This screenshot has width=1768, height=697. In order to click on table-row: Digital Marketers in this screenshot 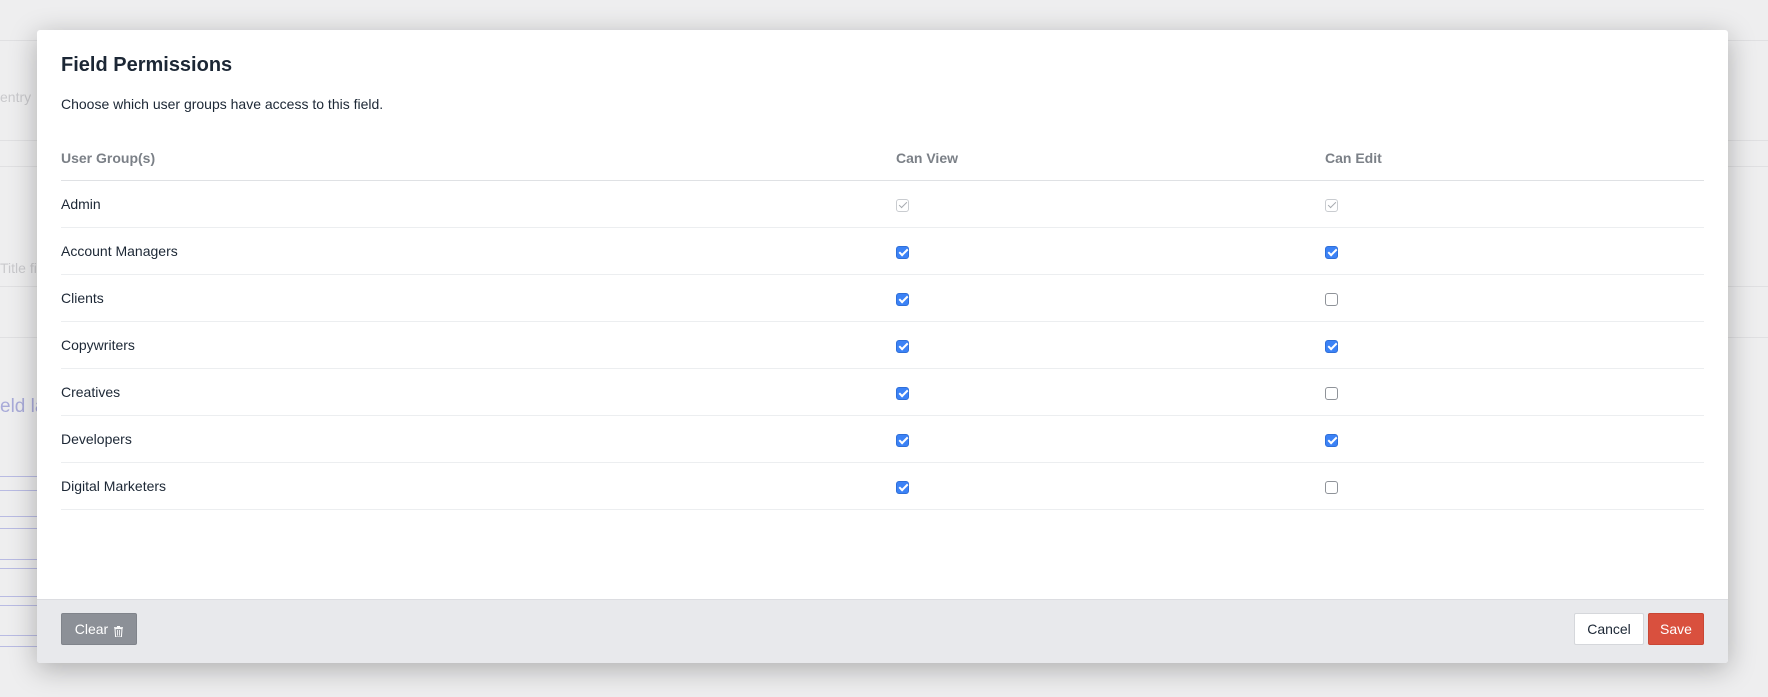, I will do `click(882, 486)`.